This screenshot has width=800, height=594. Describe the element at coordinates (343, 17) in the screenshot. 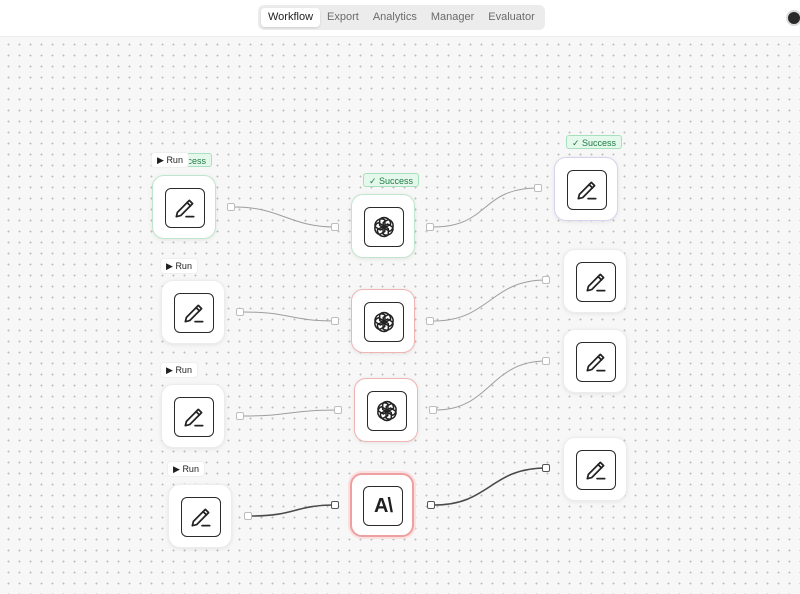

I see `tab-export: Export` at that location.